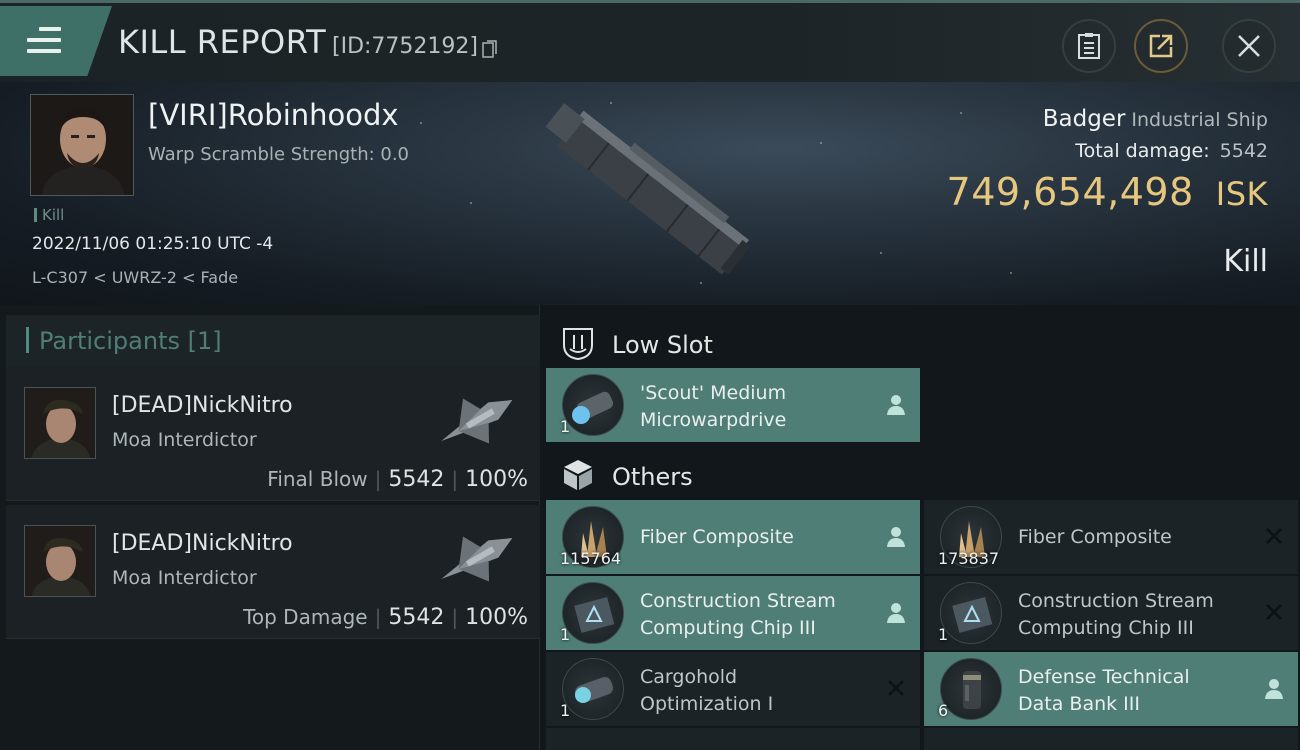 Image resolution: width=1300 pixels, height=750 pixels. Describe the element at coordinates (591, 558) in the screenshot. I see `item-quantity: 115764` at that location.